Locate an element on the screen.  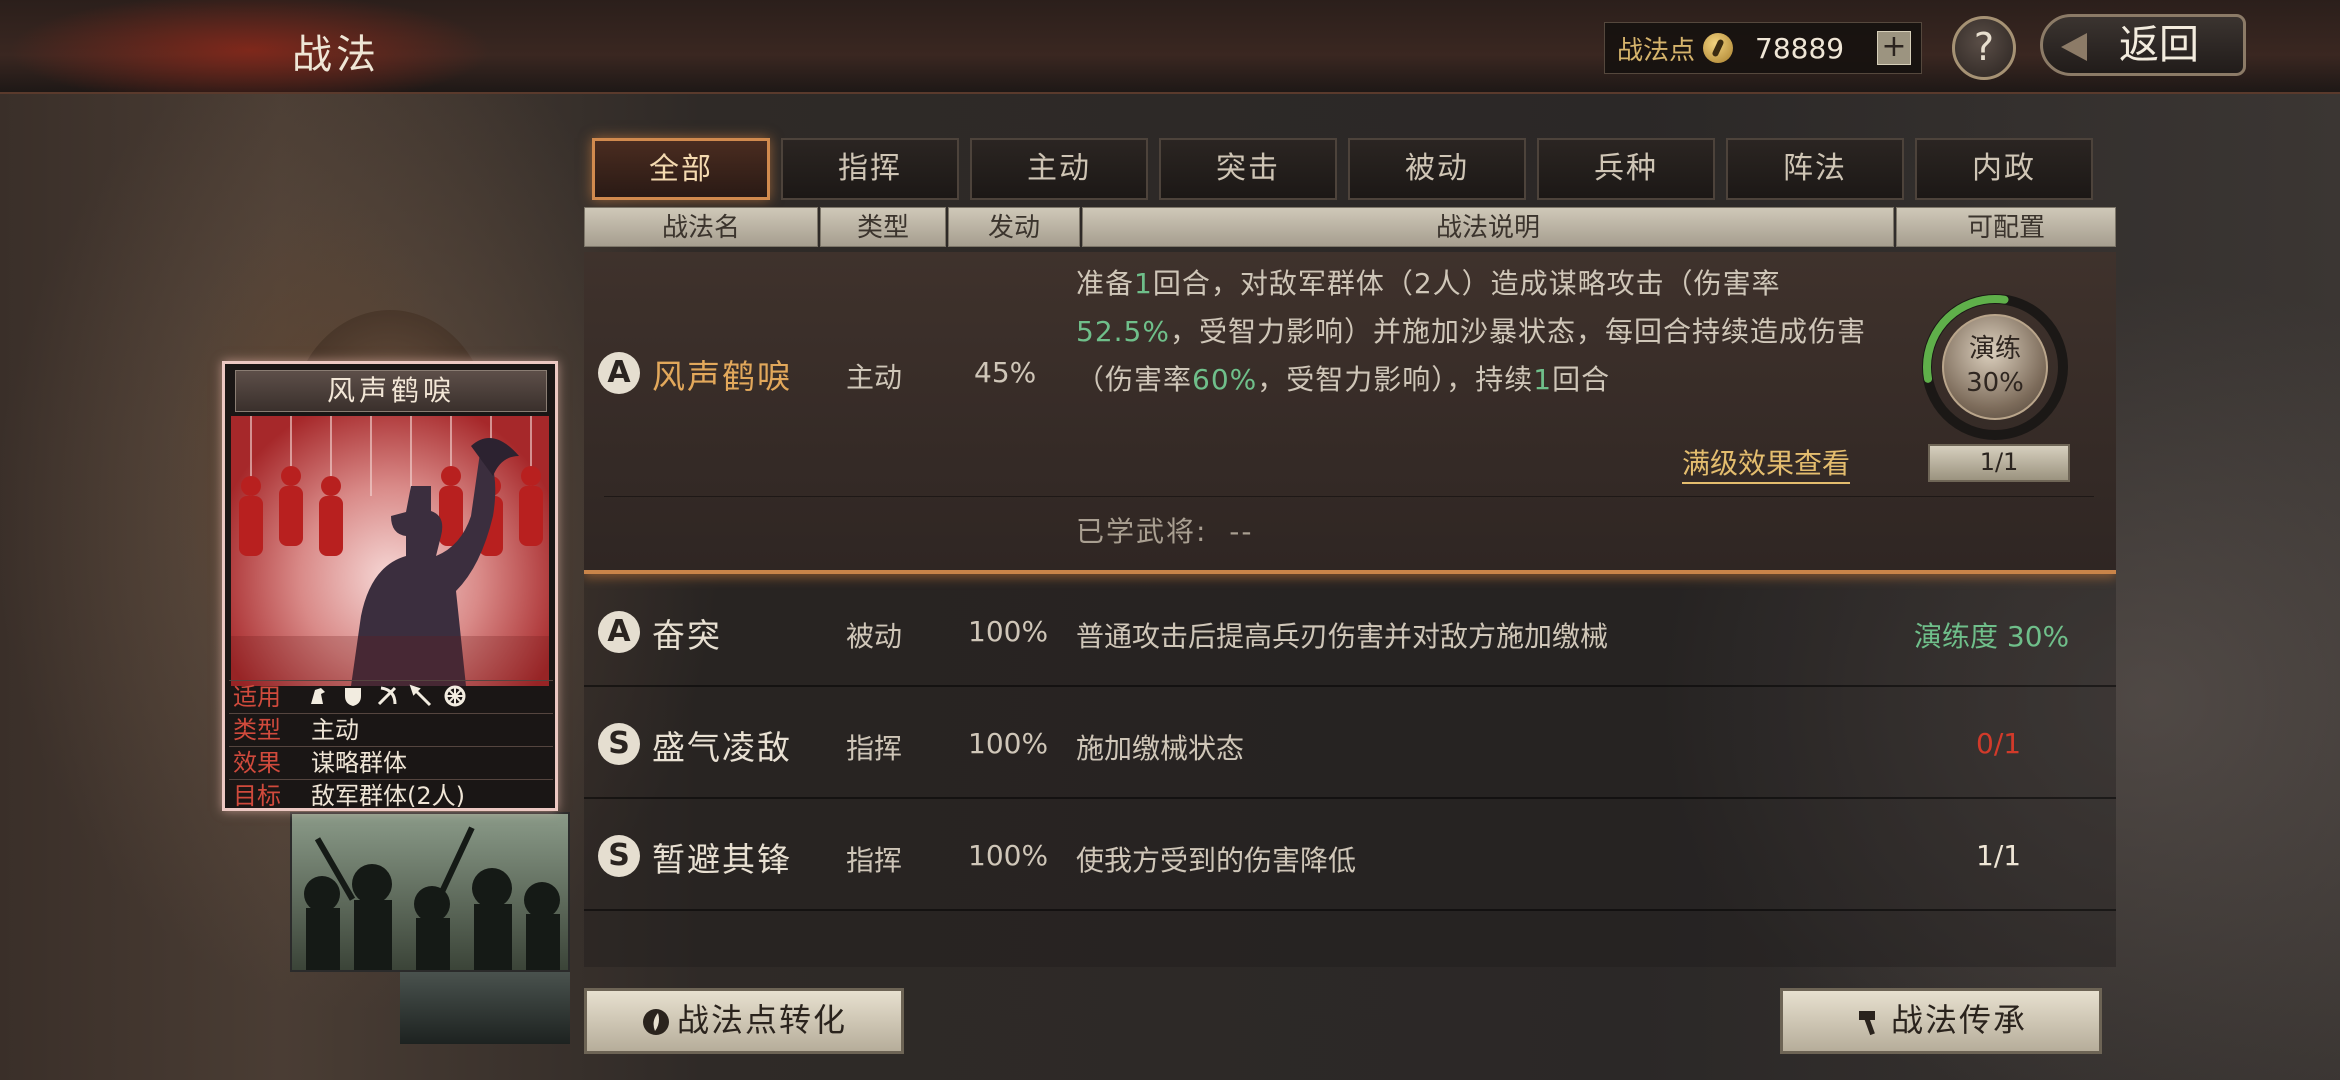
skill-row: A 奋突 被动 100% 普通攻击后提高兵刃伤害并对敌方施加缴械 演练度 30% is located at coordinates (1350, 632).